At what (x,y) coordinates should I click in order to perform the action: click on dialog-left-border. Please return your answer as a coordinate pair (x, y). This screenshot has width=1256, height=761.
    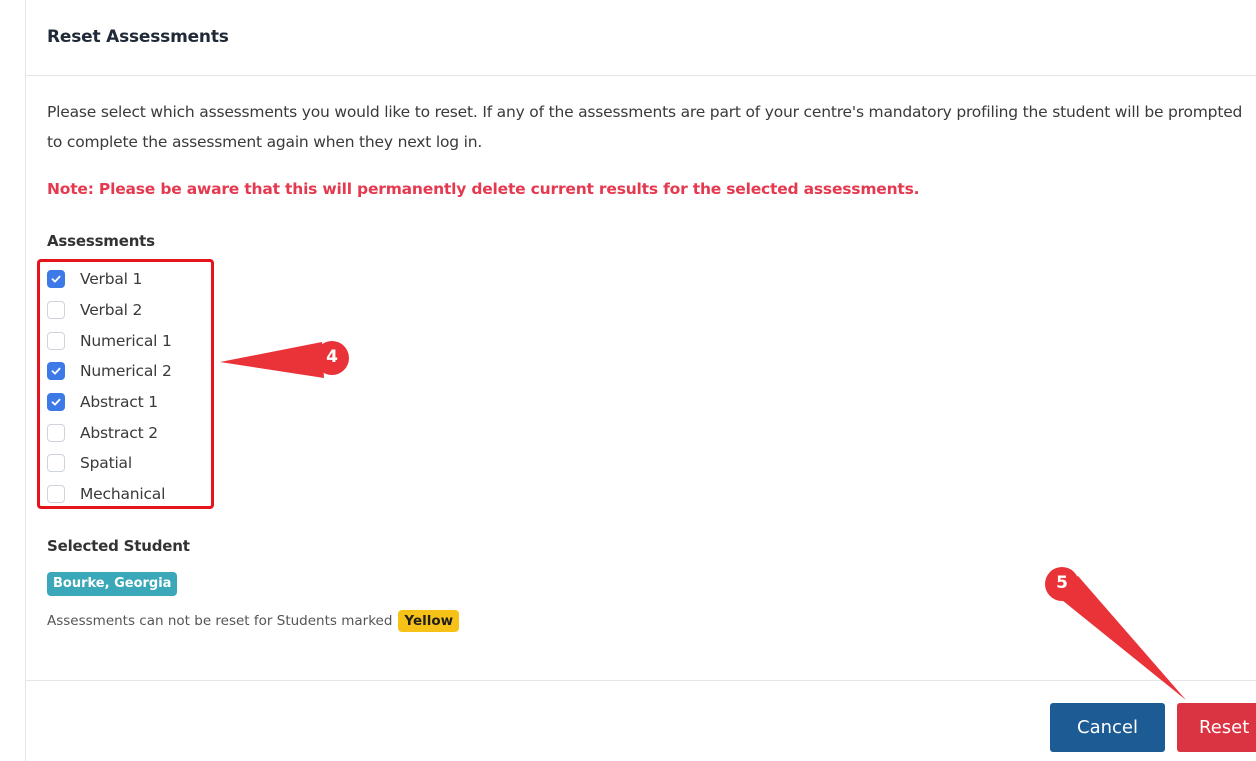
    Looking at the image, I should click on (25, 380).